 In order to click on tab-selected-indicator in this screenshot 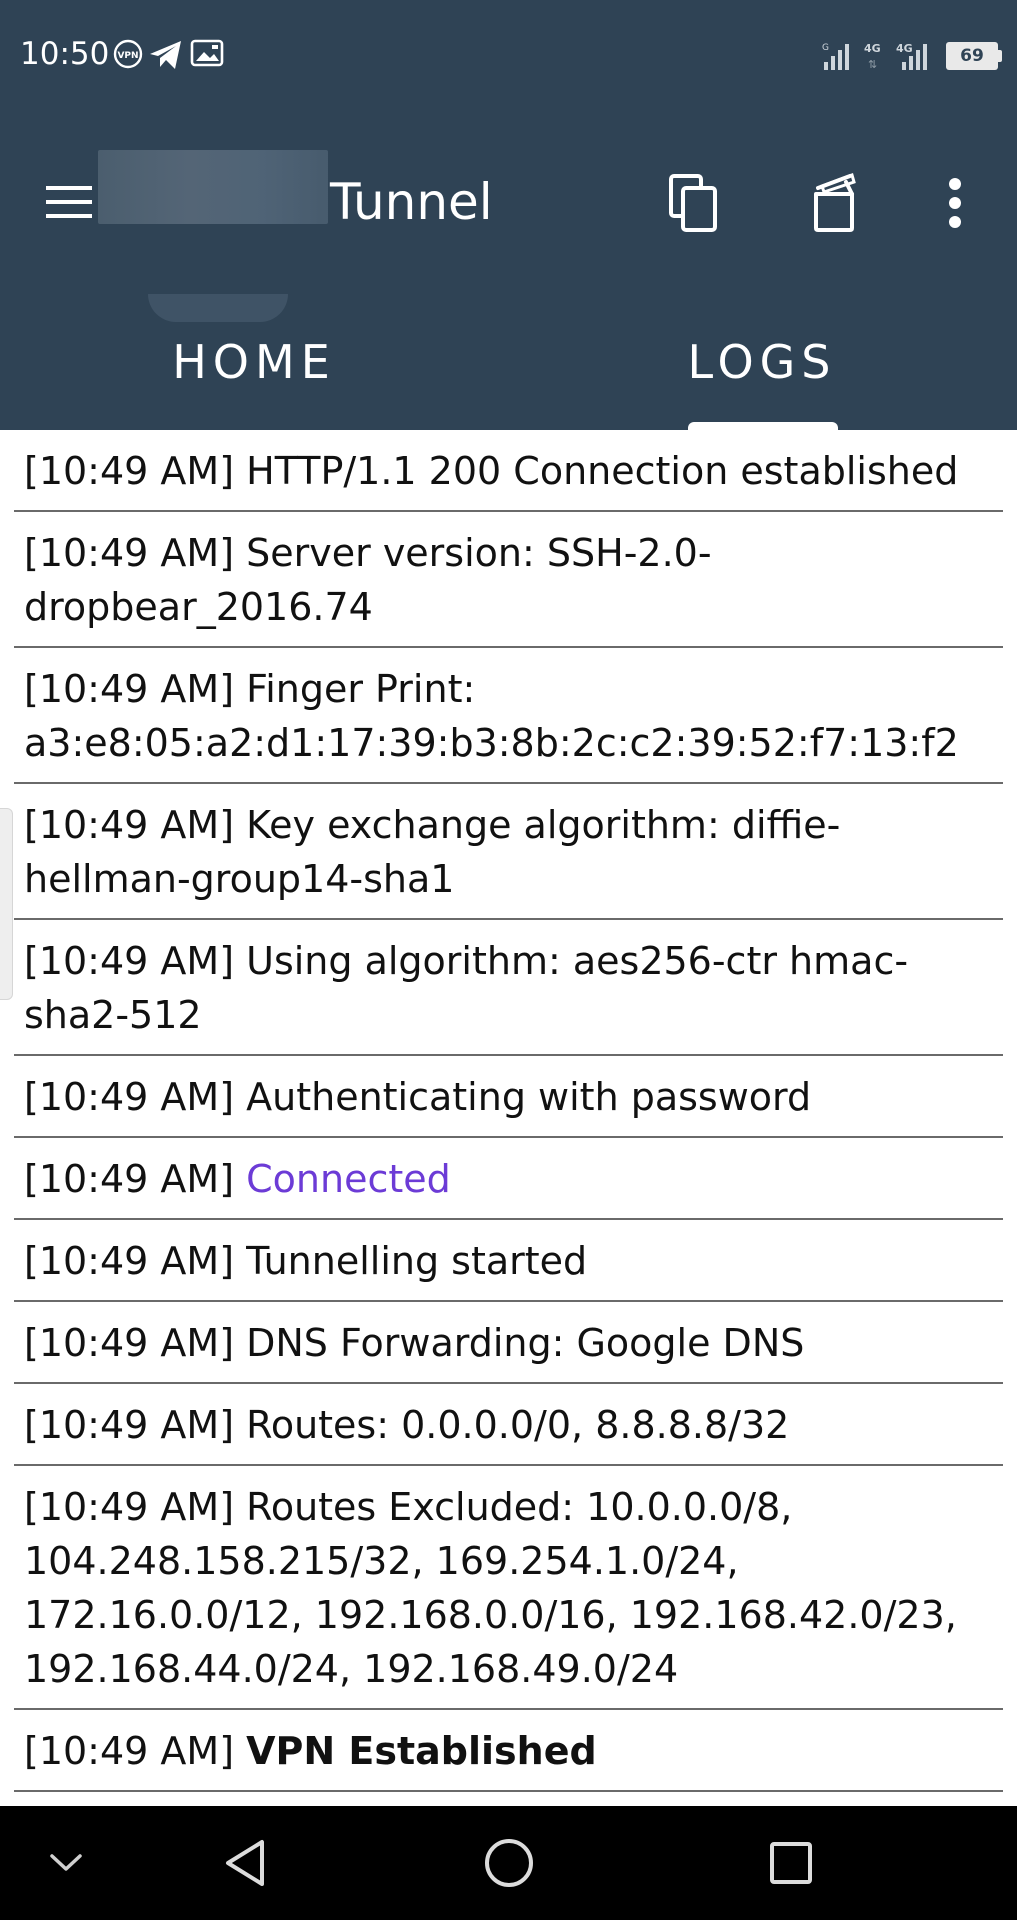, I will do `click(763, 426)`.